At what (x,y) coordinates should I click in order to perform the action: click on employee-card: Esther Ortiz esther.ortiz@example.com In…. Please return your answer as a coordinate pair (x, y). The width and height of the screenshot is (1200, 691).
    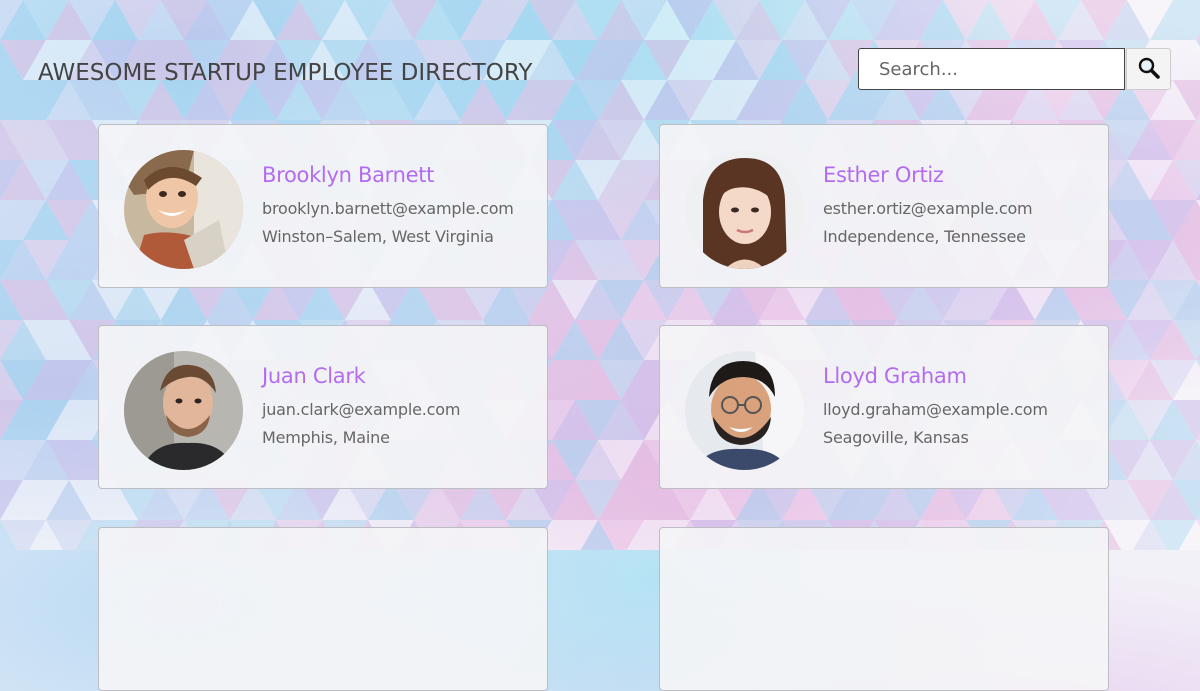
    Looking at the image, I should click on (884, 206).